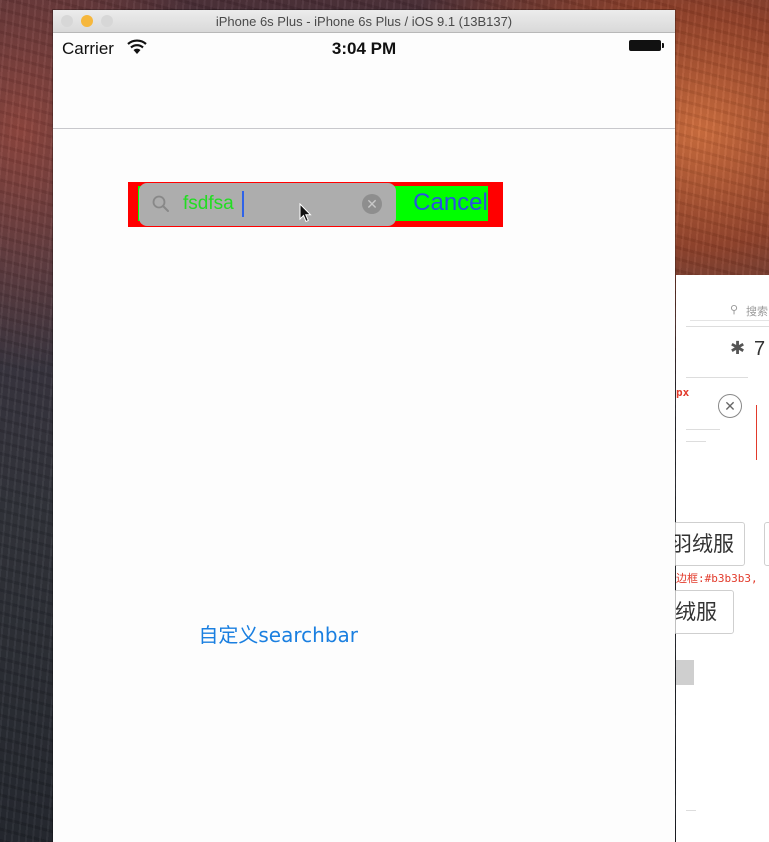 Image resolution: width=769 pixels, height=842 pixels. Describe the element at coordinates (161, 206) in the screenshot. I see `search-icon` at that location.